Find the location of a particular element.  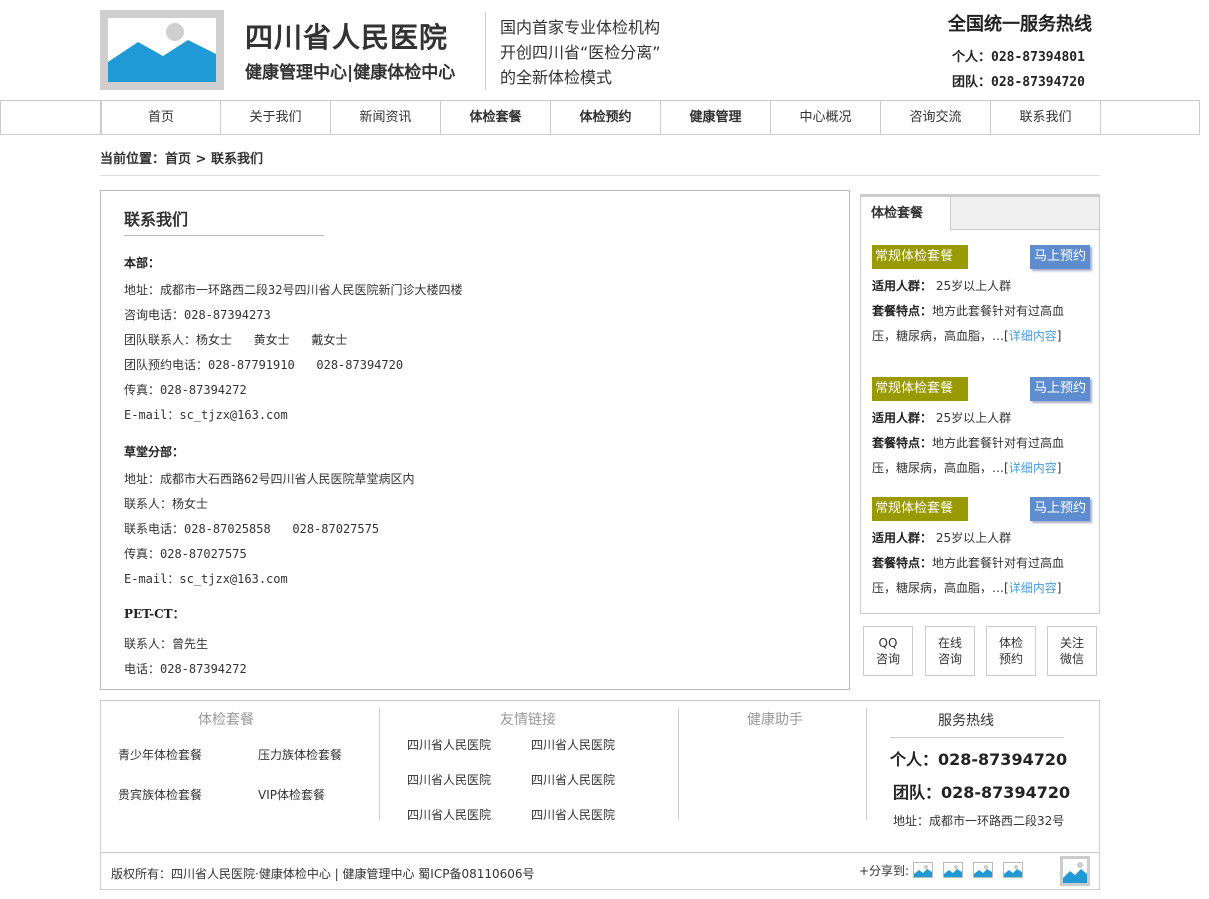

hotline-personal: 个人：028-87394801 is located at coordinates (1018, 57).